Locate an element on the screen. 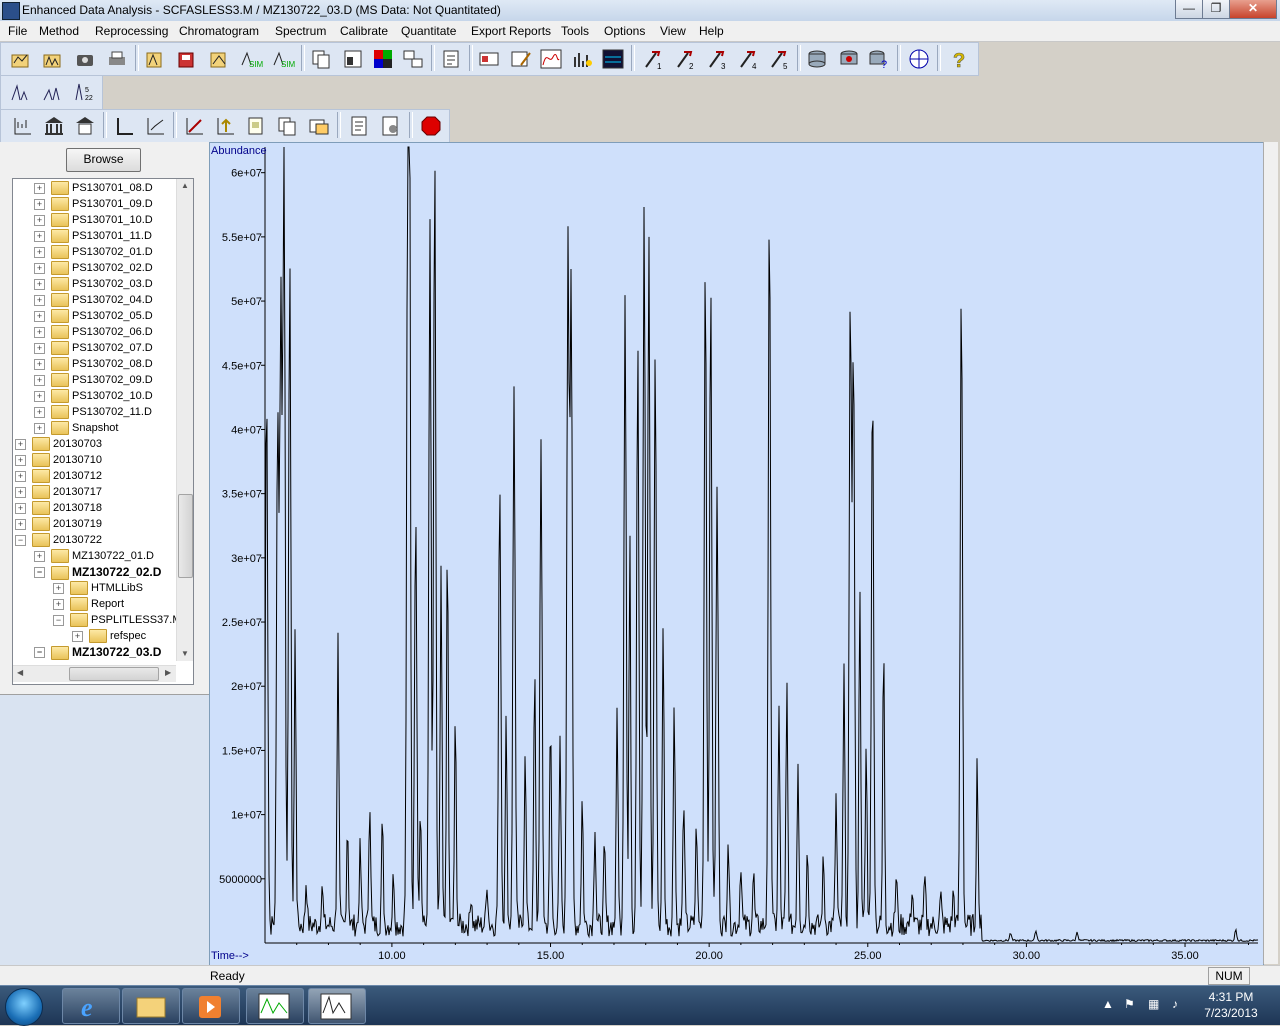 This screenshot has height=1026, width=1280. library-icon is located at coordinates (54, 126).